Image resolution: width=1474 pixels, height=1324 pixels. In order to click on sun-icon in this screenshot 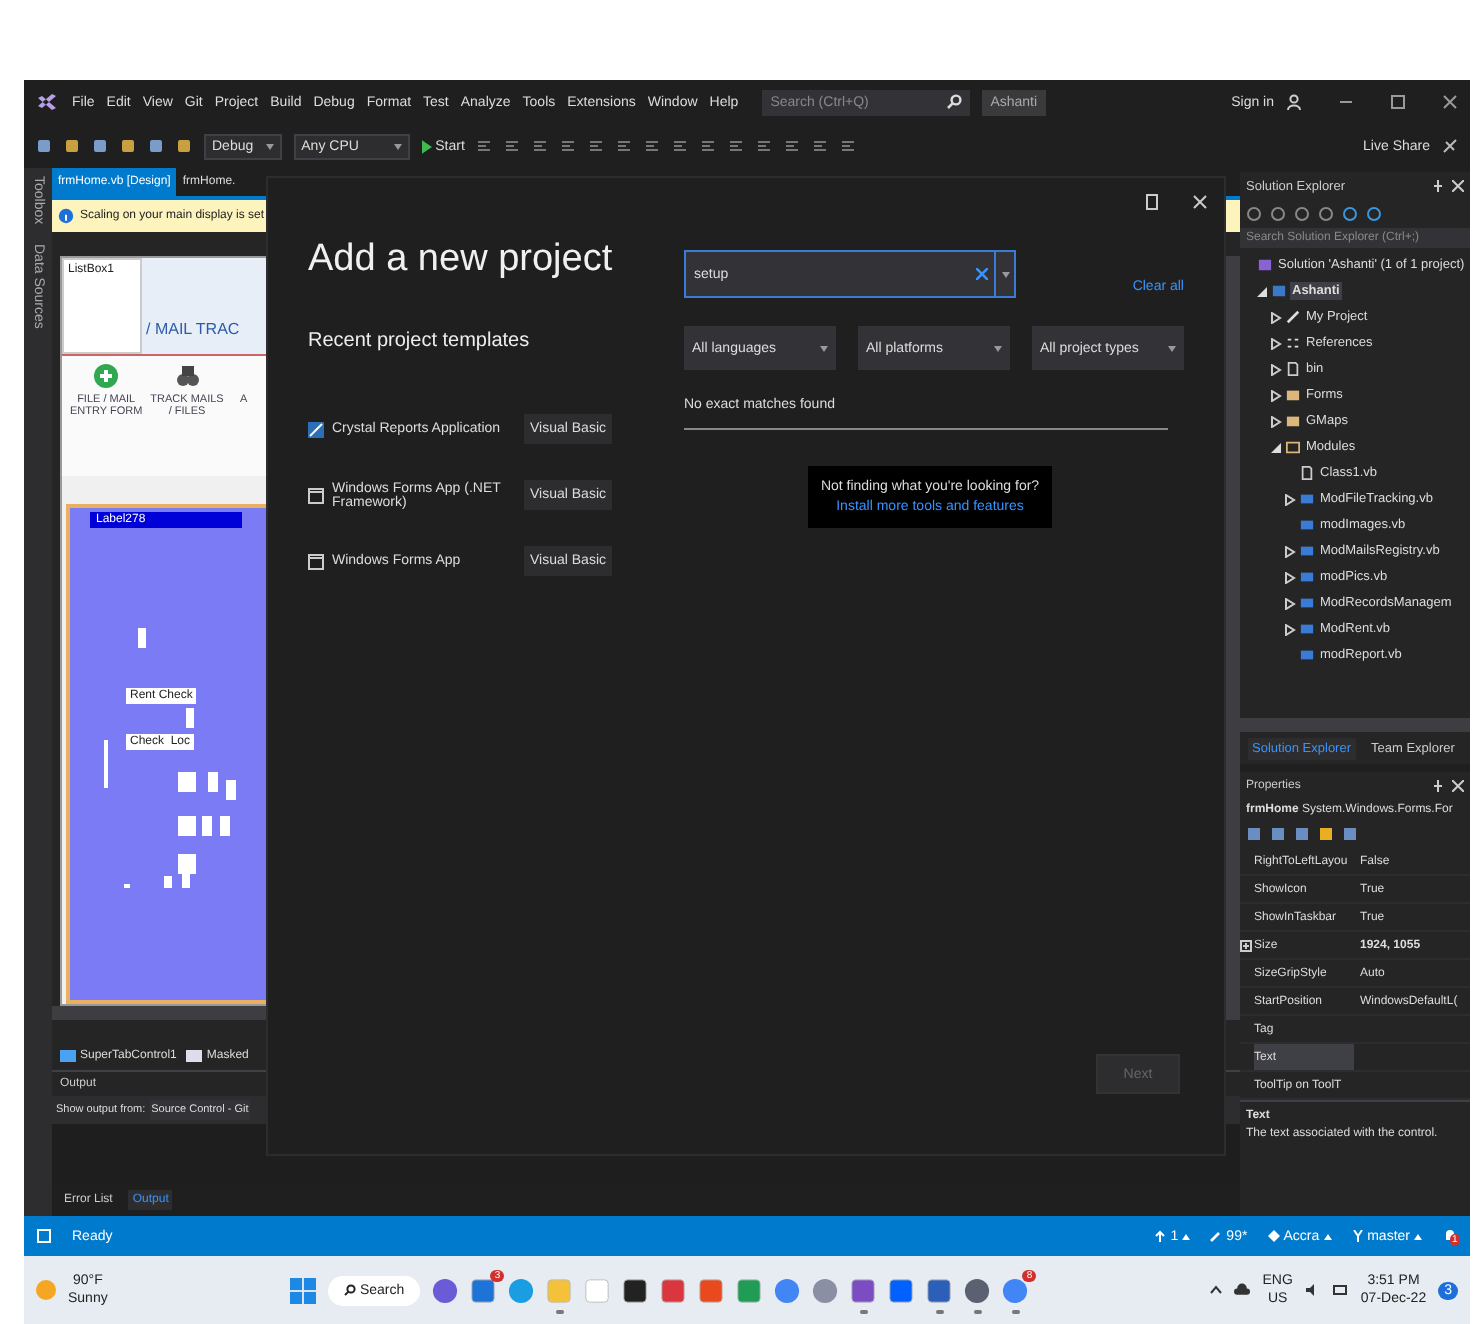, I will do `click(46, 1290)`.